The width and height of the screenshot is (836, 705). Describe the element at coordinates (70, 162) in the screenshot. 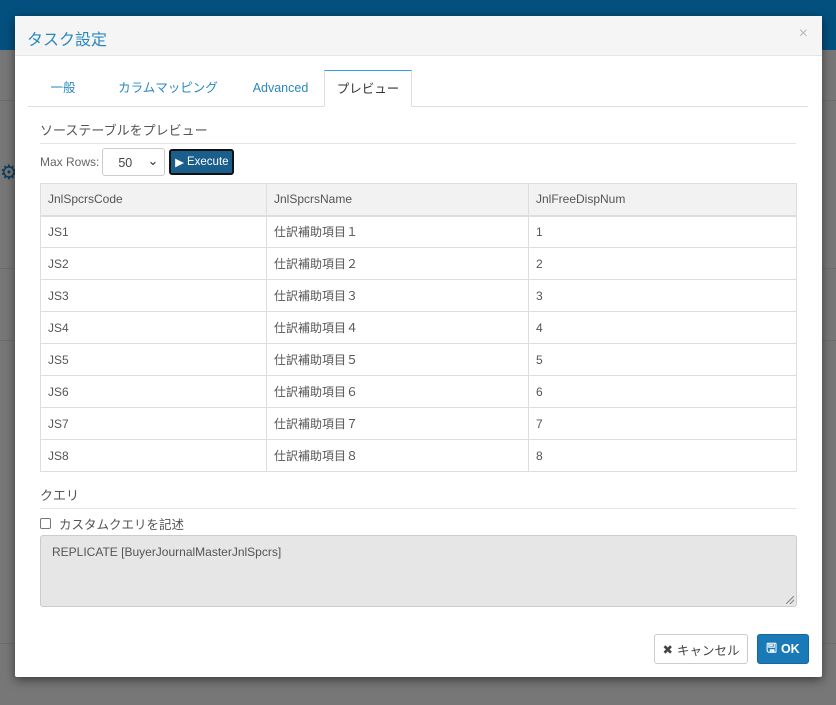

I see `max-rows-label: Max Rows:` at that location.